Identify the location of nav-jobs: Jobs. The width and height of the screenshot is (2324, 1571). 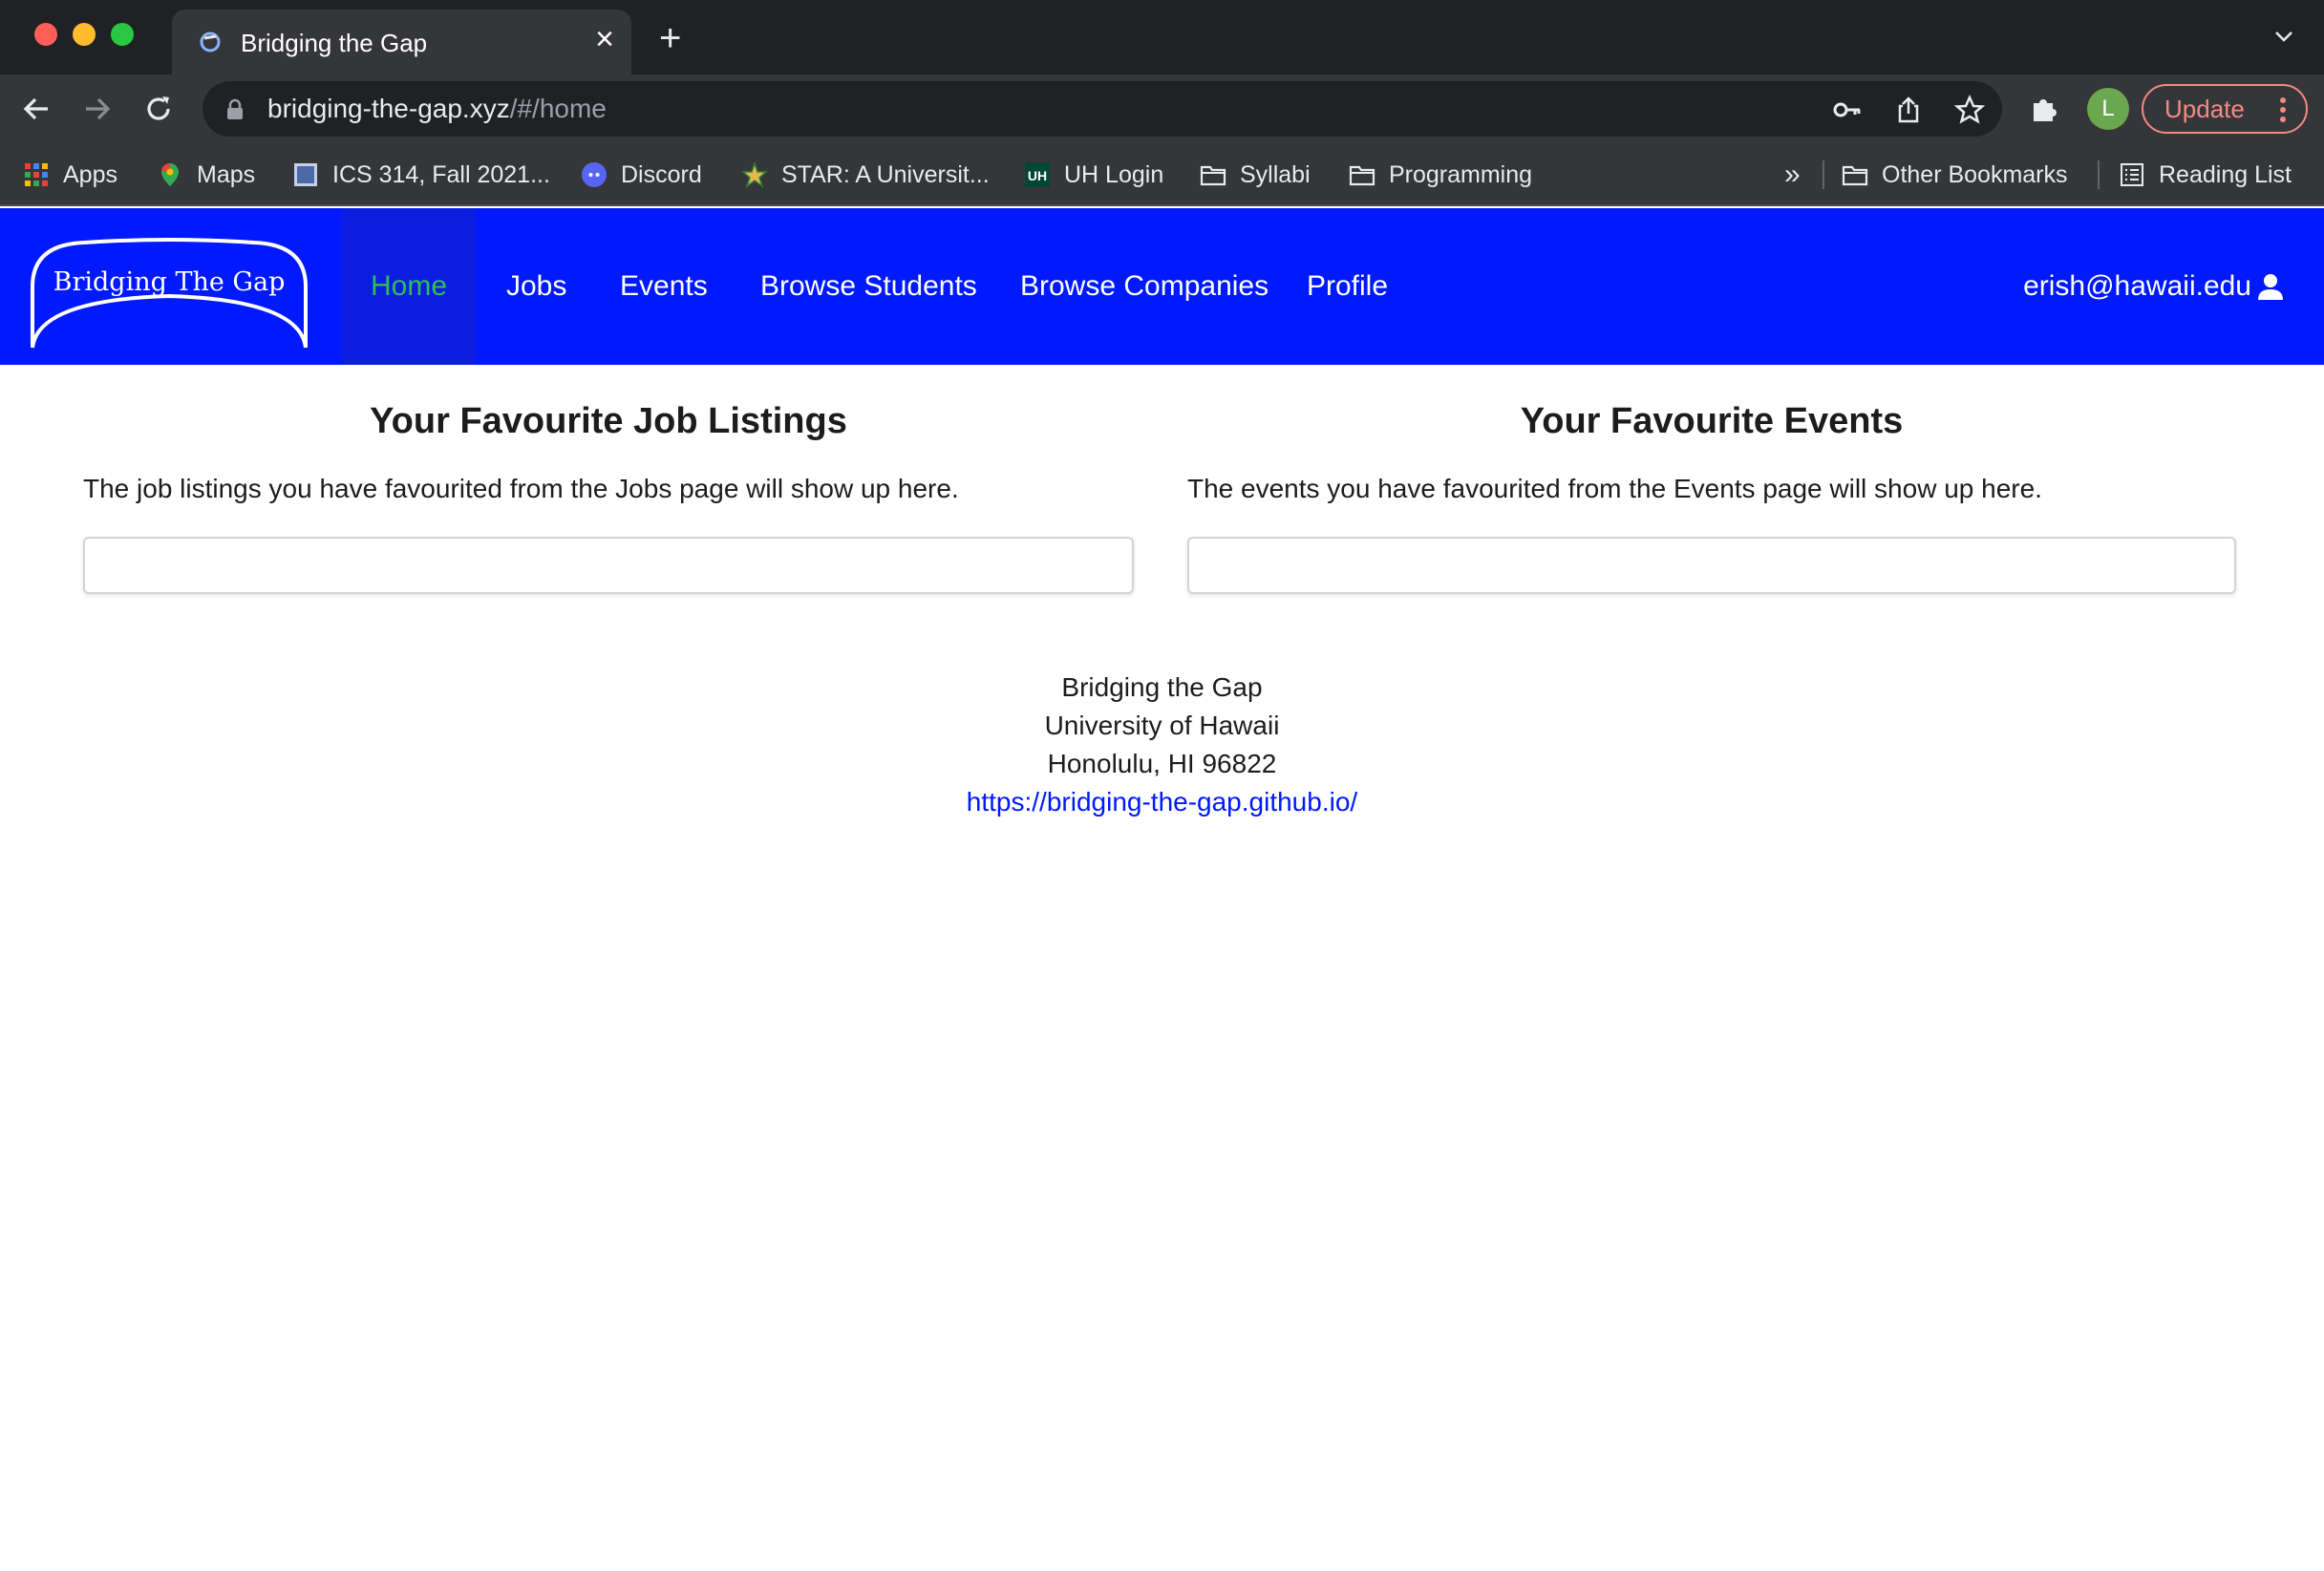
(536, 287).